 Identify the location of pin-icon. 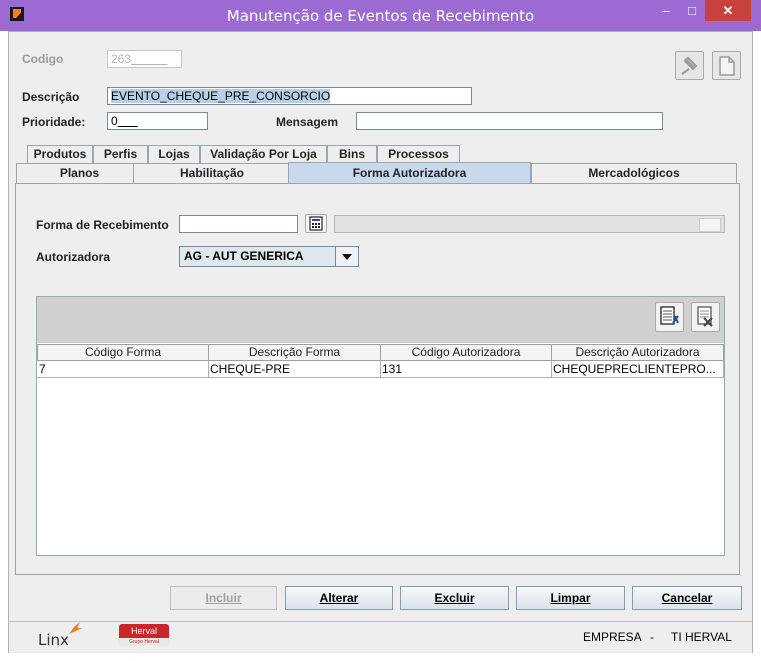
(689, 65).